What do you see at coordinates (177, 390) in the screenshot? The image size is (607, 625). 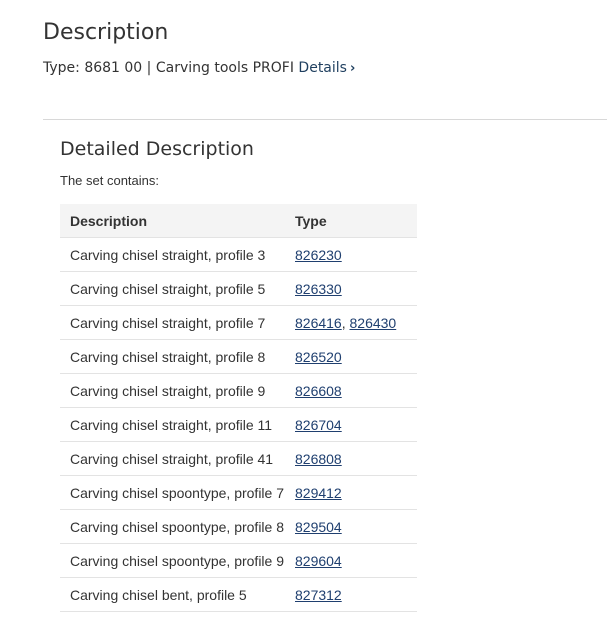 I see `row-description: Carving chisel straight, profile 9` at bounding box center [177, 390].